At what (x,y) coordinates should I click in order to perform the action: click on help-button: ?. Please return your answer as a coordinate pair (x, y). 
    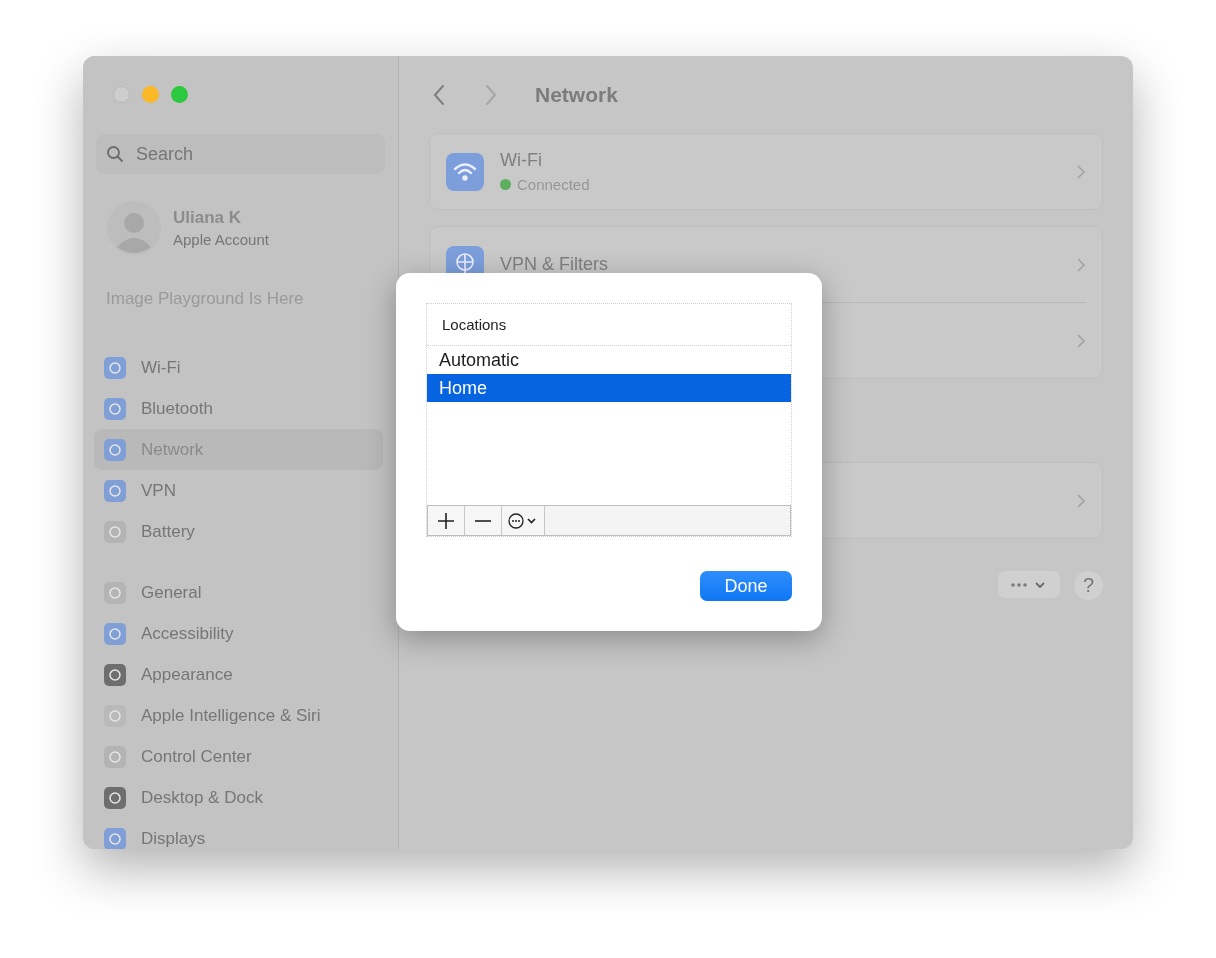
    Looking at the image, I should click on (1088, 585).